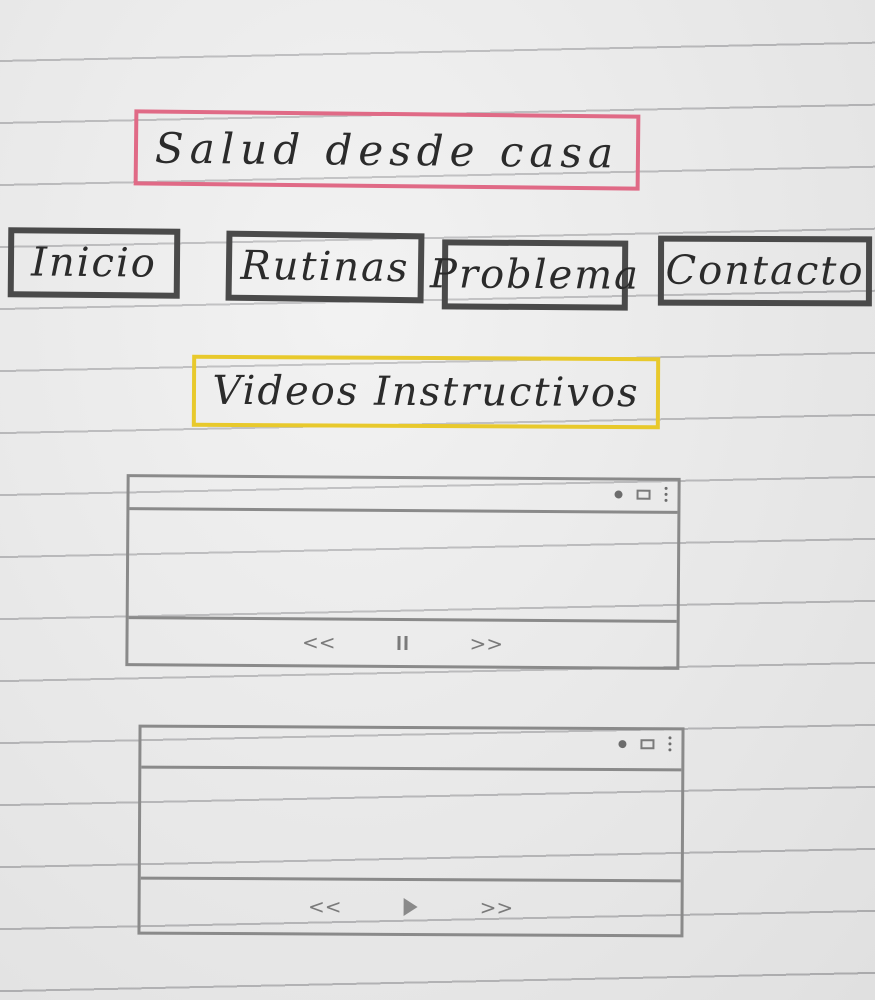 The width and height of the screenshot is (875, 1000). Describe the element at coordinates (535, 275) in the screenshot. I see `nav-item-problema: Problema` at that location.